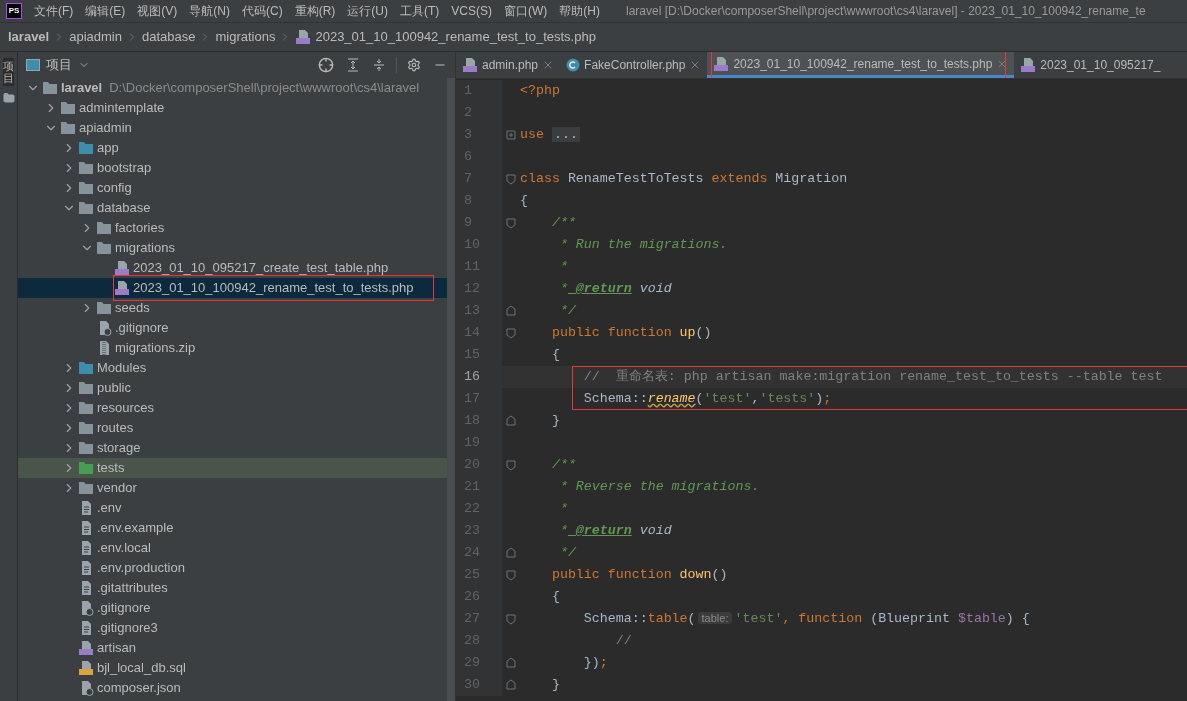  Describe the element at coordinates (232, 568) in the screenshot. I see `tree-item: .env.production` at that location.